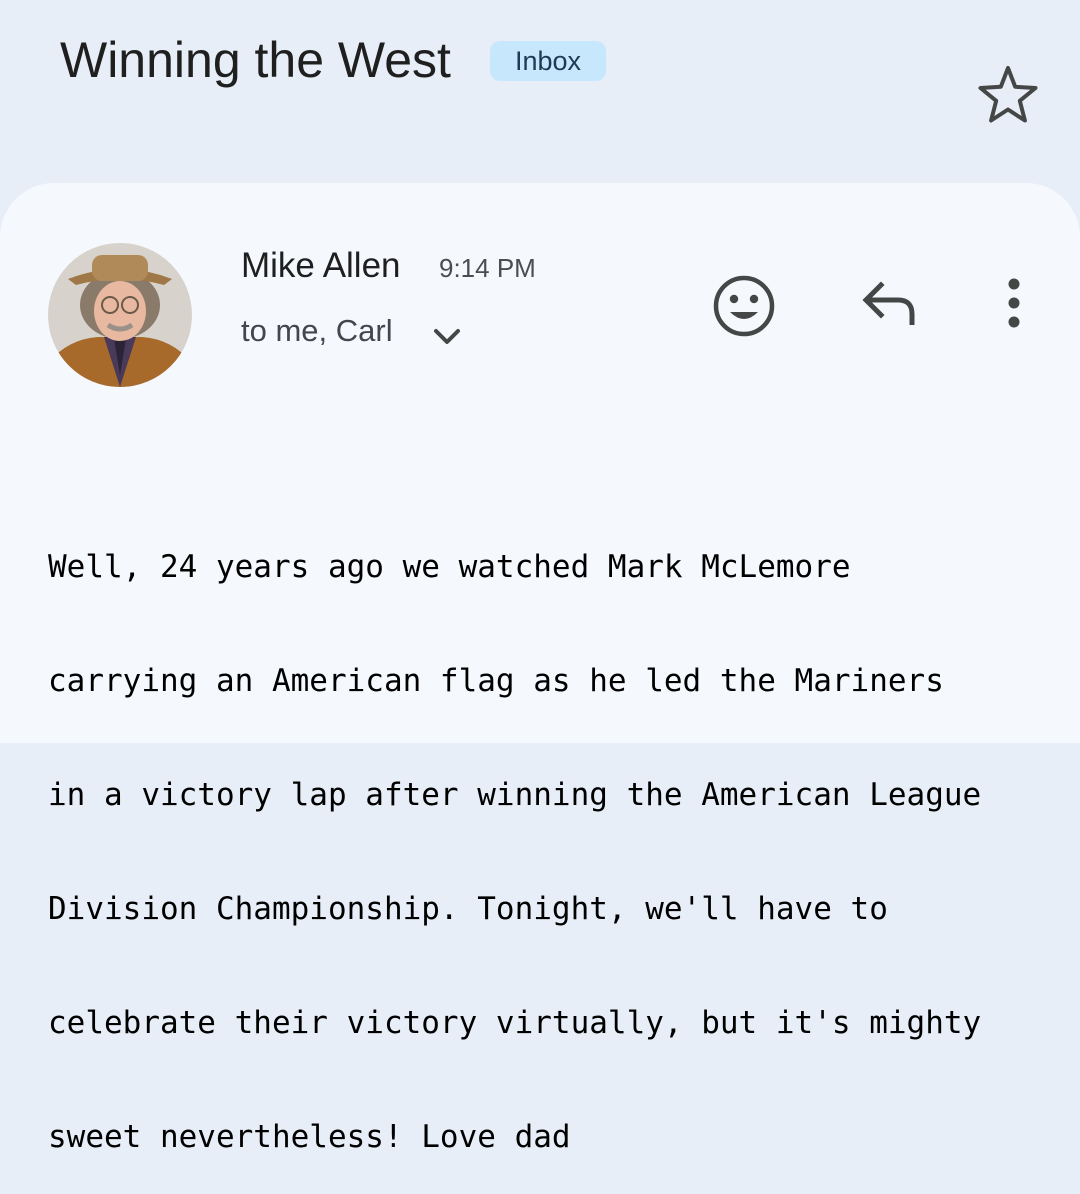 This screenshot has width=1080, height=1194. I want to click on star-button, so click(1008, 93).